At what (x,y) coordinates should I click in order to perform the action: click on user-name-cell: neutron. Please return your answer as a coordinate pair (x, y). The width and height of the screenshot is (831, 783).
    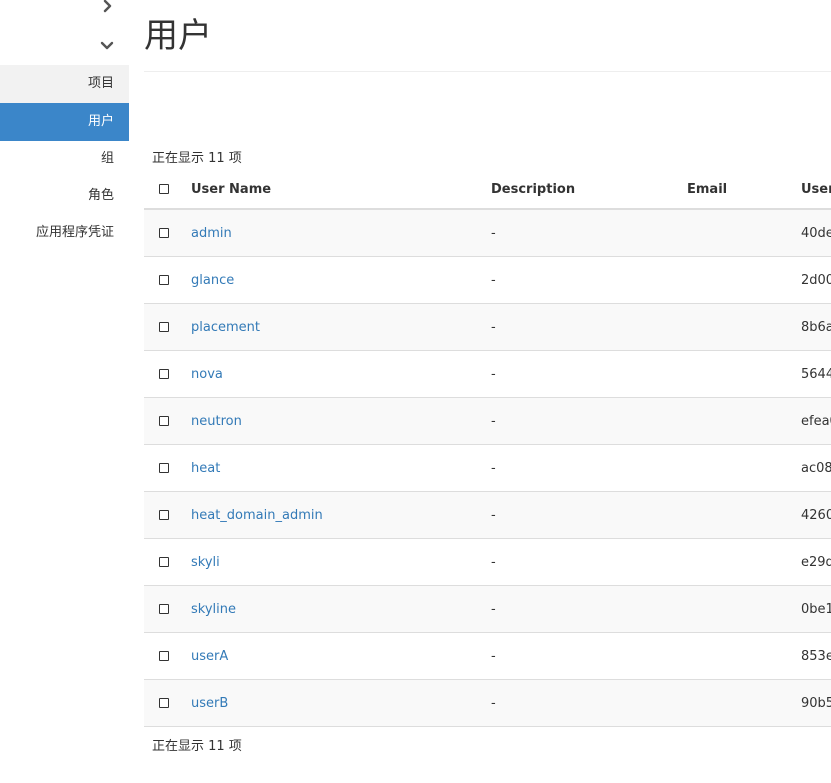
    Looking at the image, I should click on (341, 421).